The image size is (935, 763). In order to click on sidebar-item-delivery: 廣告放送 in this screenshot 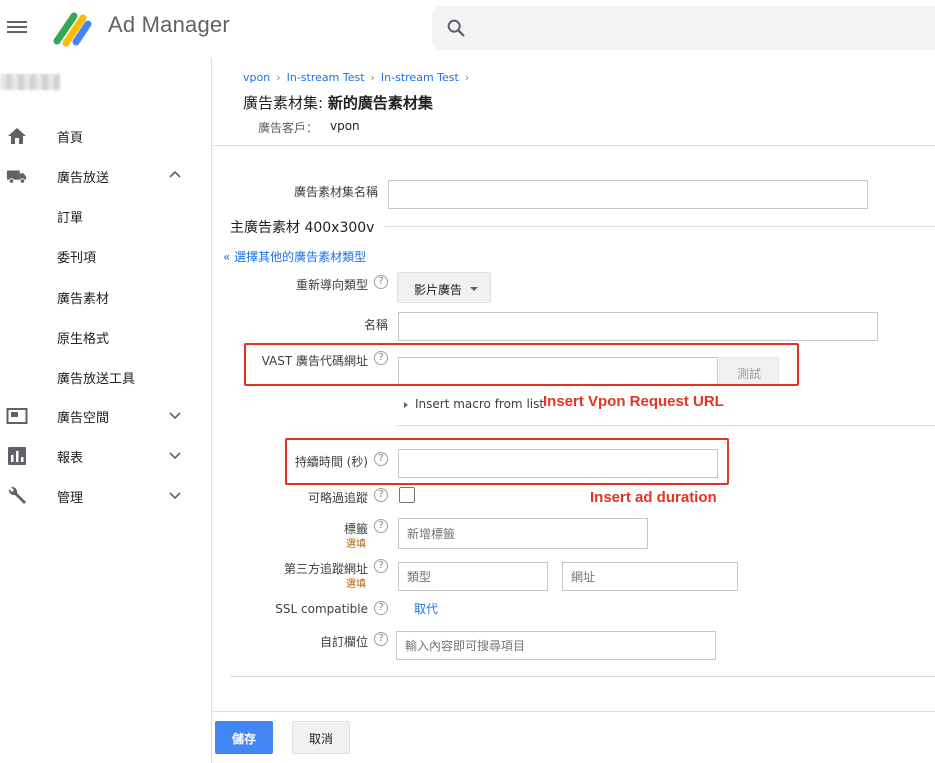, I will do `click(106, 176)`.